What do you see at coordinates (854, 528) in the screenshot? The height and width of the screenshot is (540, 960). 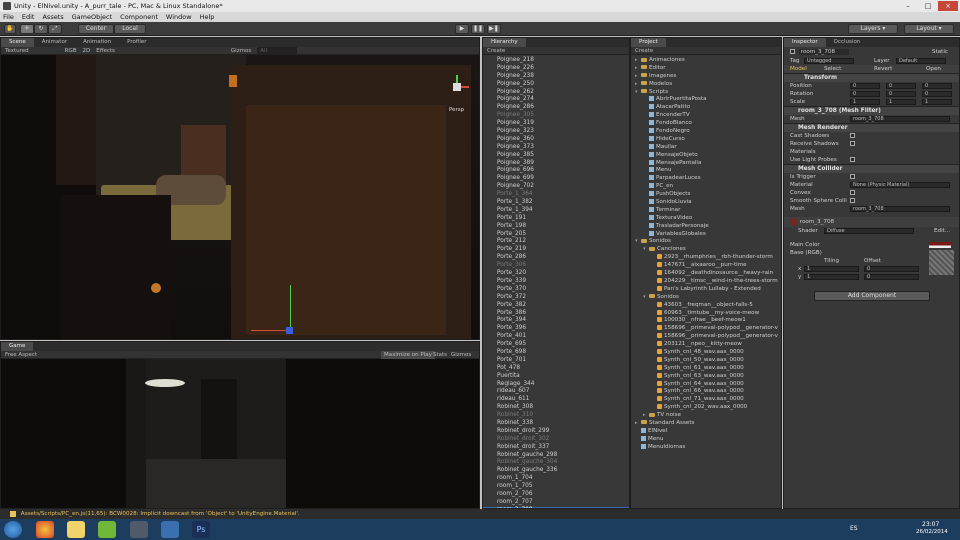 I see `language-indicator: ES` at bounding box center [854, 528].